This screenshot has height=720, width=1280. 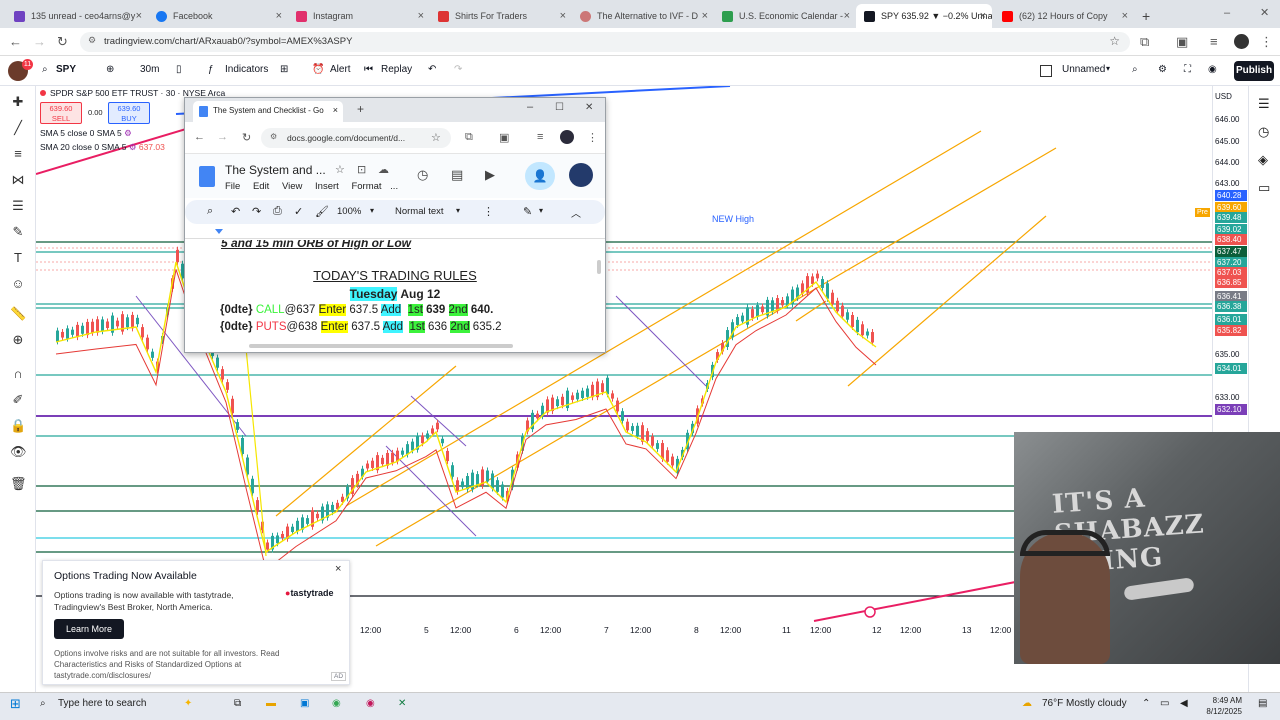 I want to click on magnet-icon: ∩, so click(x=18, y=374).